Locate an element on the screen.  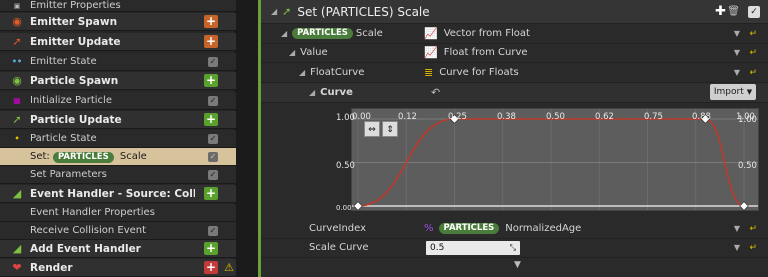
grid-icon: ▦ is located at coordinates (17, 100).